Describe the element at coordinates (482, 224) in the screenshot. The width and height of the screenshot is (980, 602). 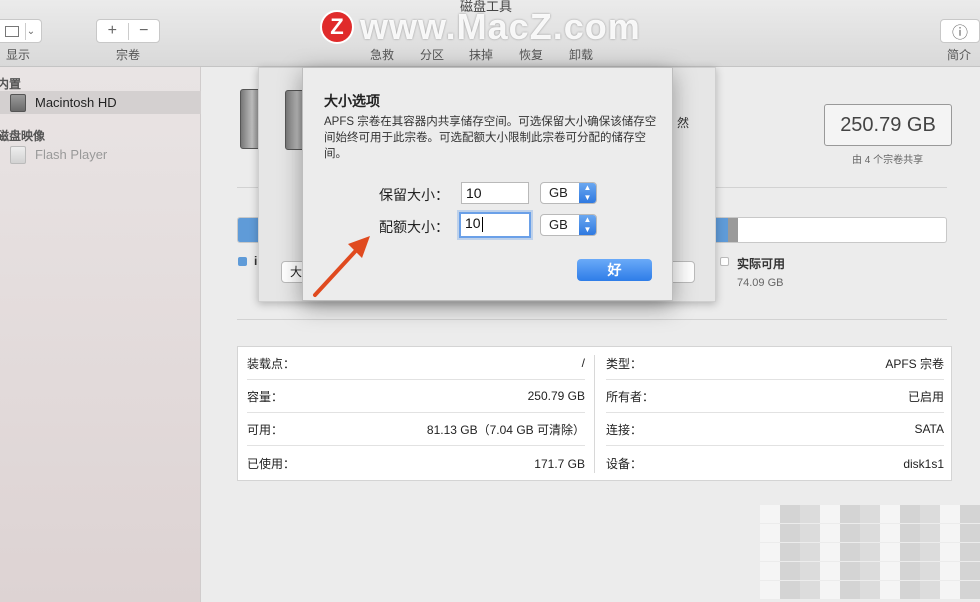
I see `text-cursor` at that location.